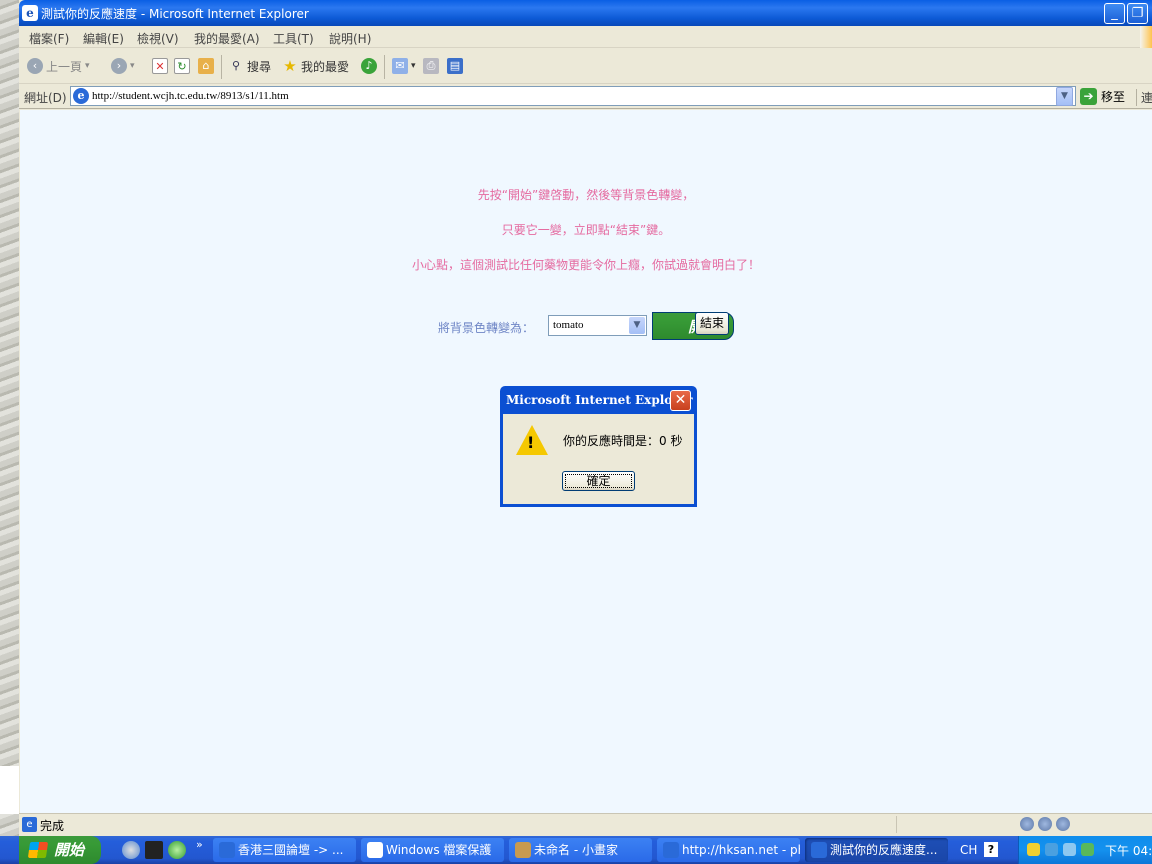 The width and height of the screenshot is (1152, 864). Describe the element at coordinates (58, 66) in the screenshot. I see `back-button: ‹ 上一頁 ▾` at that location.